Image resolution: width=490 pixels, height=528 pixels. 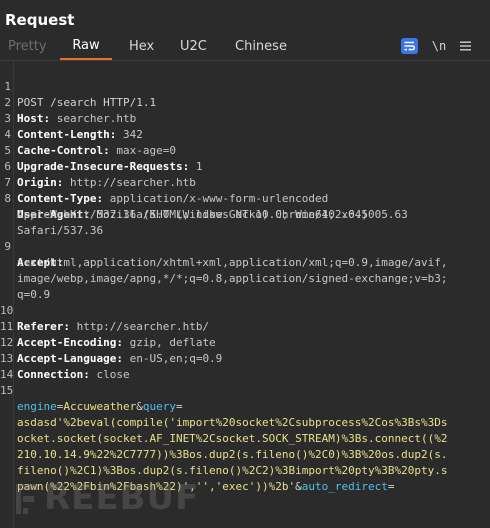 I want to click on word-wrap-icon, so click(x=409, y=46).